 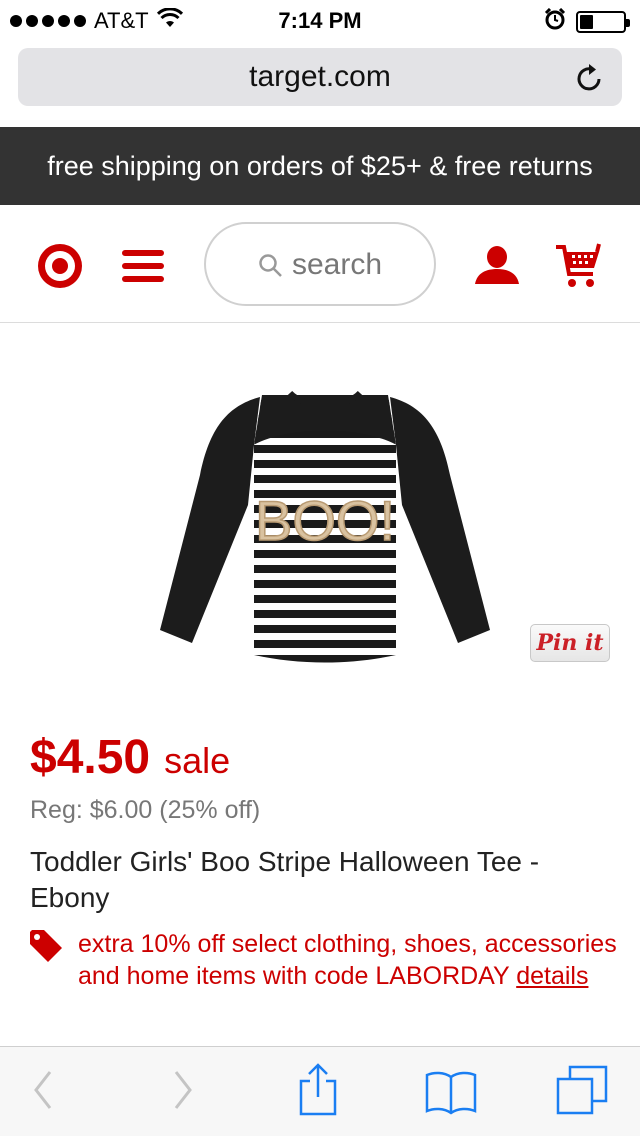 I want to click on price-row: $4.50 sale, so click(x=130, y=757).